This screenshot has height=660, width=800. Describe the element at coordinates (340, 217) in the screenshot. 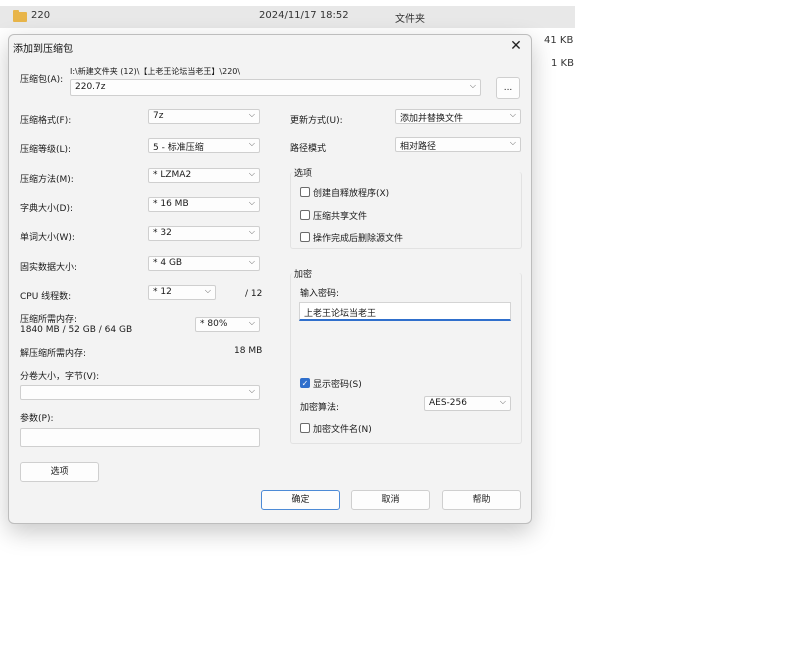

I see `shared-files-label: 压缩共享文件` at that location.